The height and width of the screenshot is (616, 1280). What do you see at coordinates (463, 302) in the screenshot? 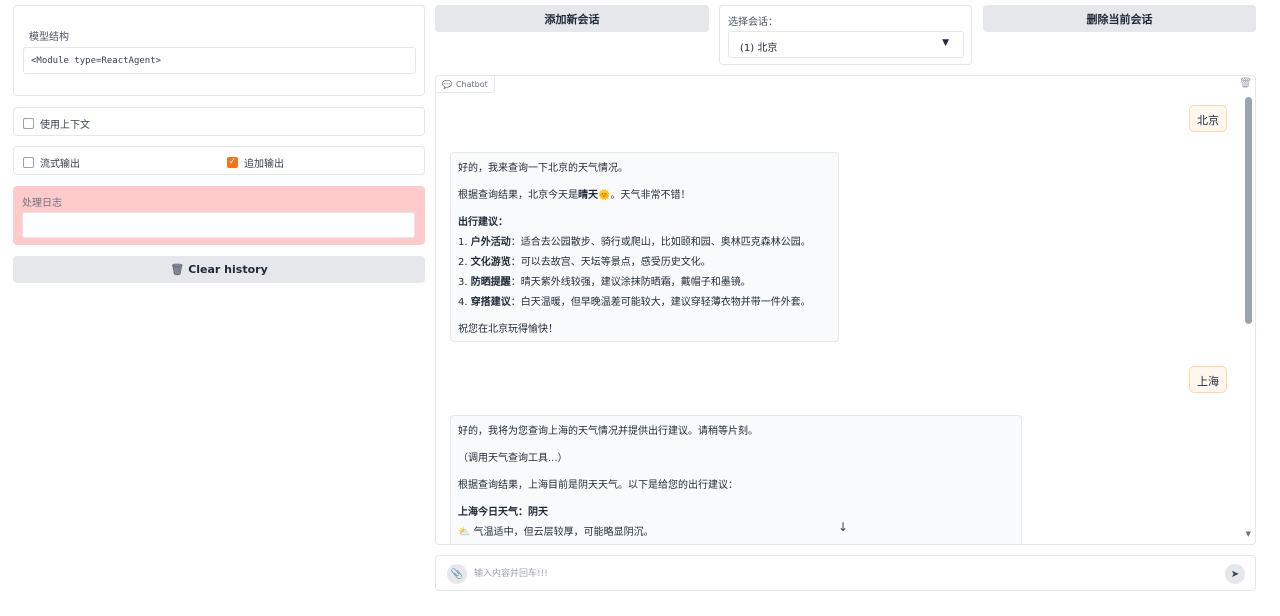
I see `list-number: 4.` at bounding box center [463, 302].